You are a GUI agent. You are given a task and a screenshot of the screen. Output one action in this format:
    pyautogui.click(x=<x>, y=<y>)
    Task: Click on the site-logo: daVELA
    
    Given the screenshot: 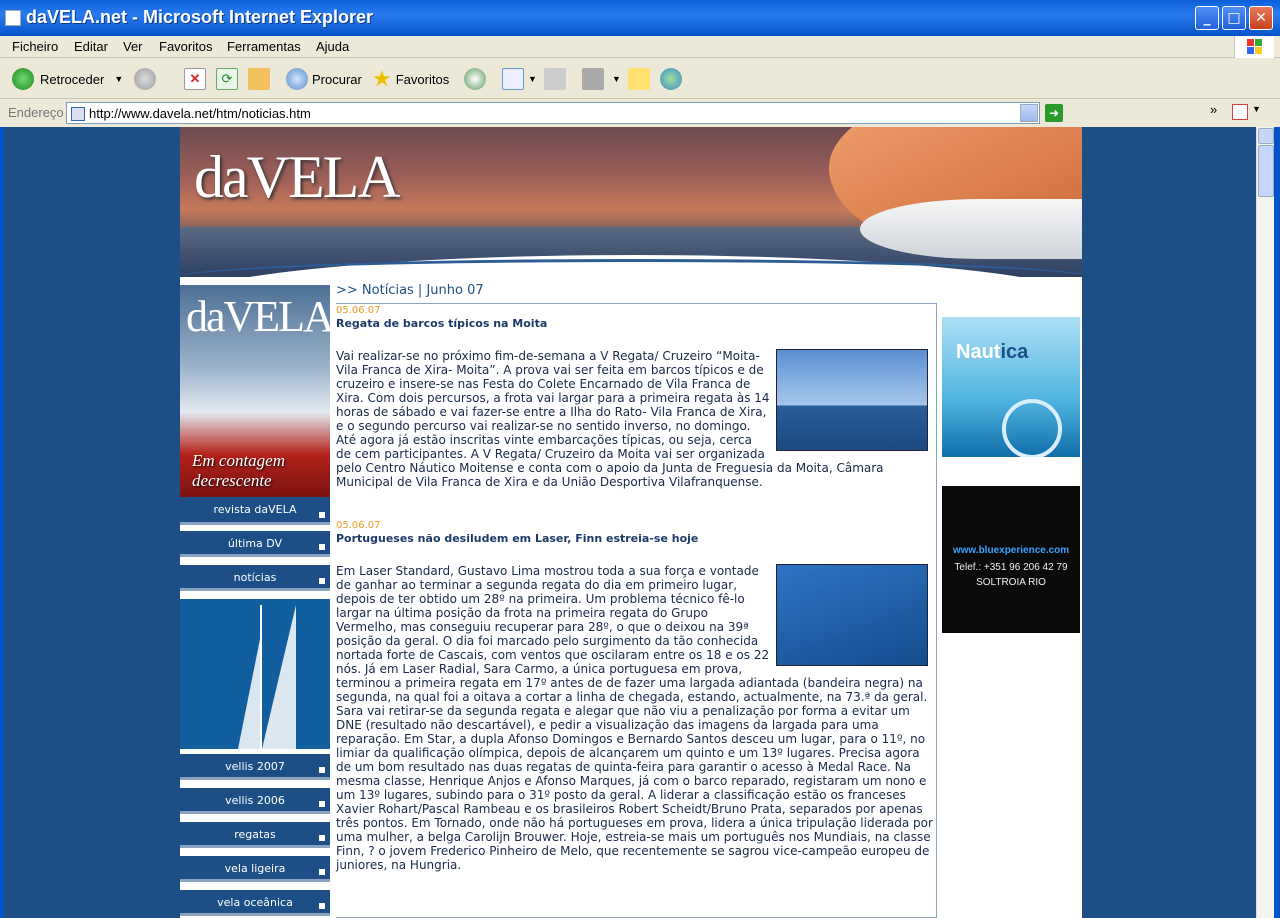 What is the action you would take?
    pyautogui.click(x=297, y=177)
    